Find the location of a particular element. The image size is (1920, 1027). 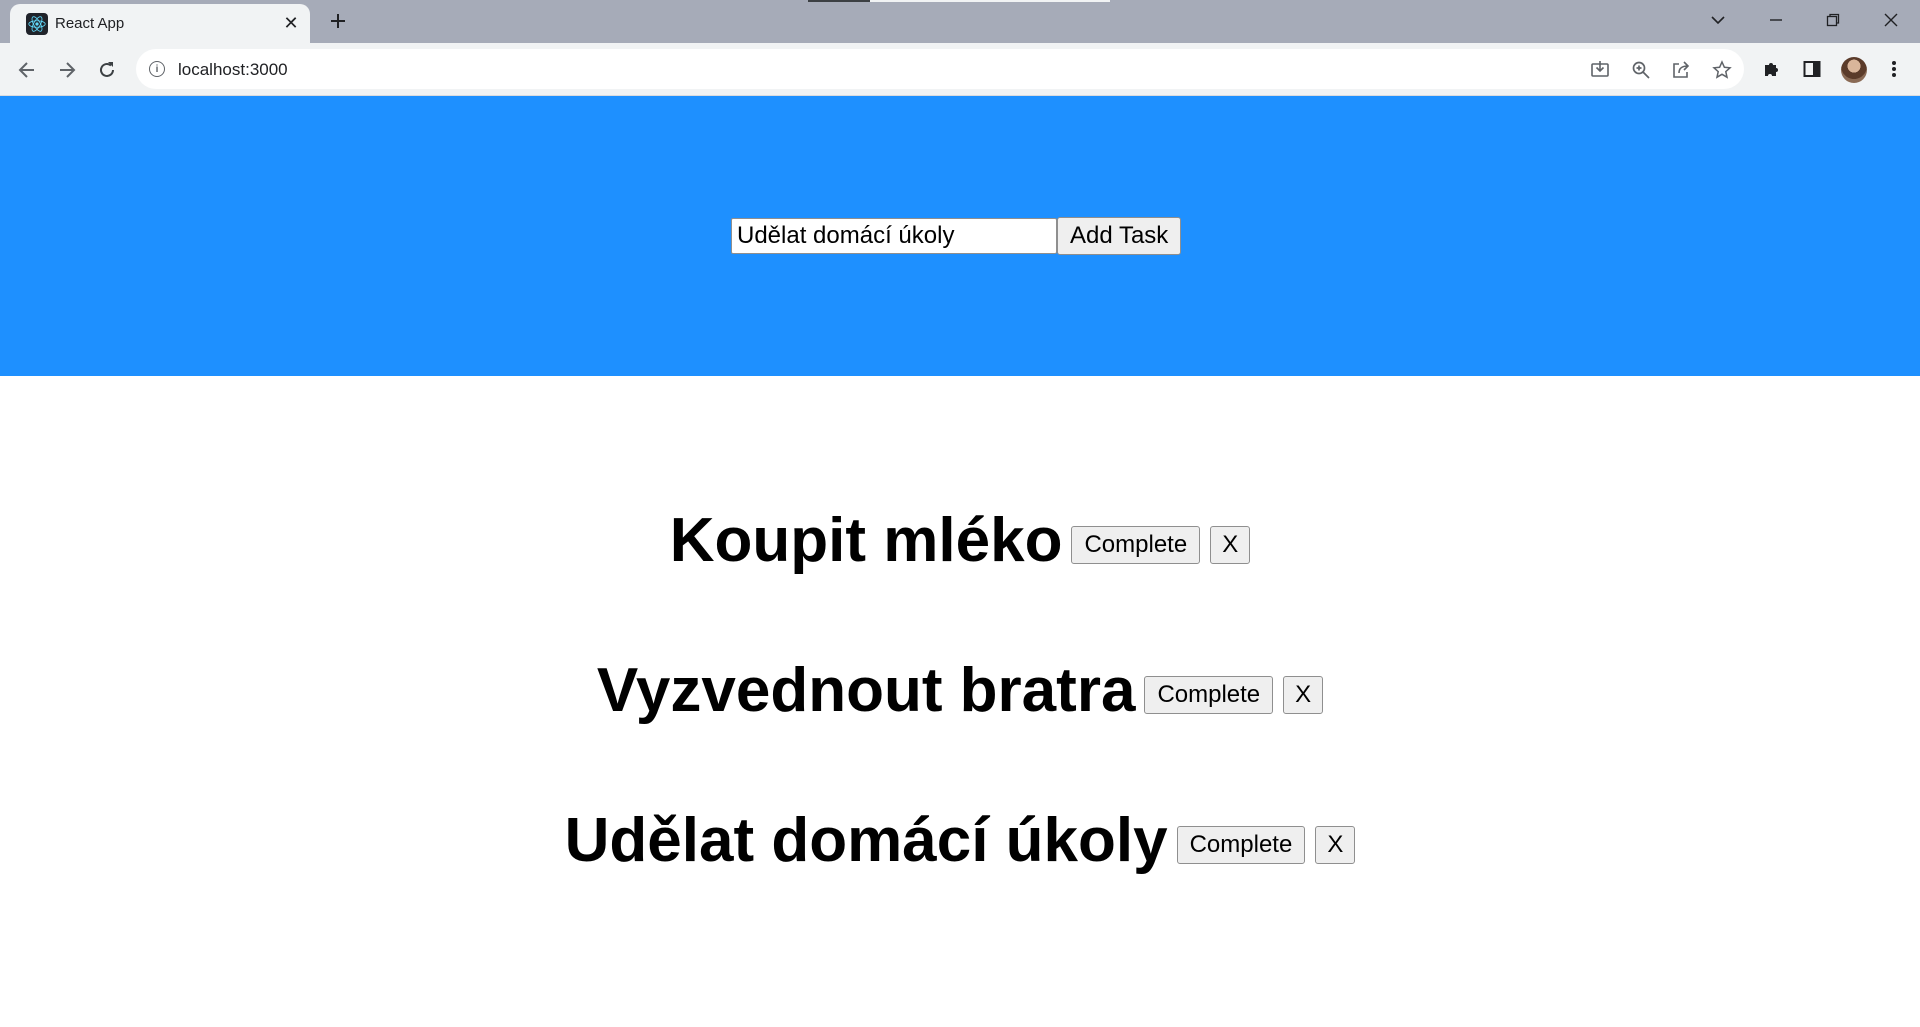

task-item: Udělat domácí úkoly Complete X is located at coordinates (960, 871).